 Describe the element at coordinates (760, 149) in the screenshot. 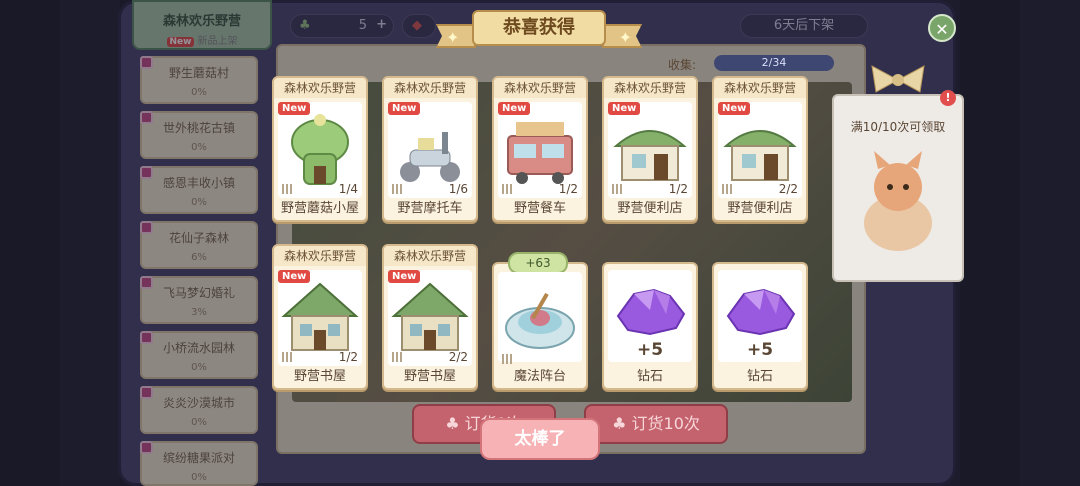

I see `reward-card: 森林欢乐野营 New 2/2 野营便利店` at that location.